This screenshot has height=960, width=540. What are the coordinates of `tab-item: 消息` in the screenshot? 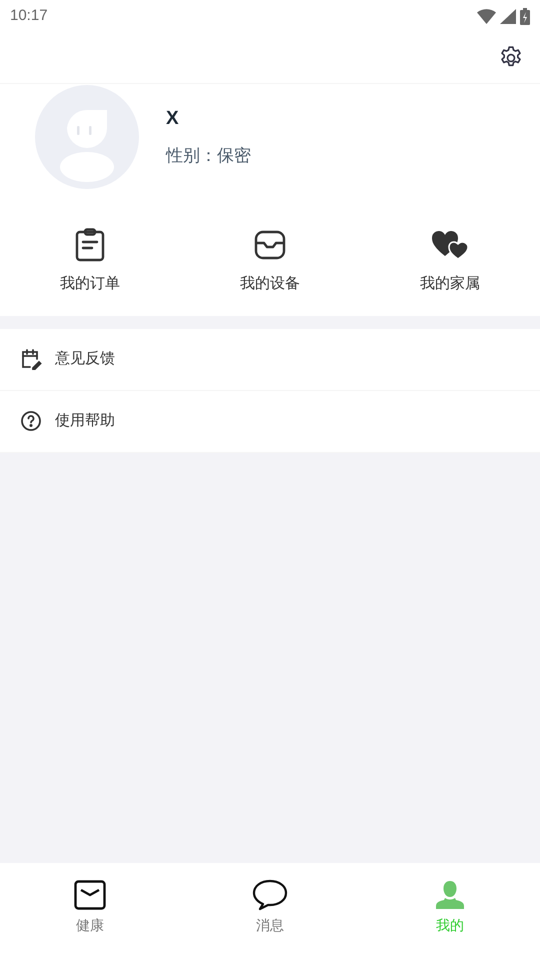 It's located at (270, 907).